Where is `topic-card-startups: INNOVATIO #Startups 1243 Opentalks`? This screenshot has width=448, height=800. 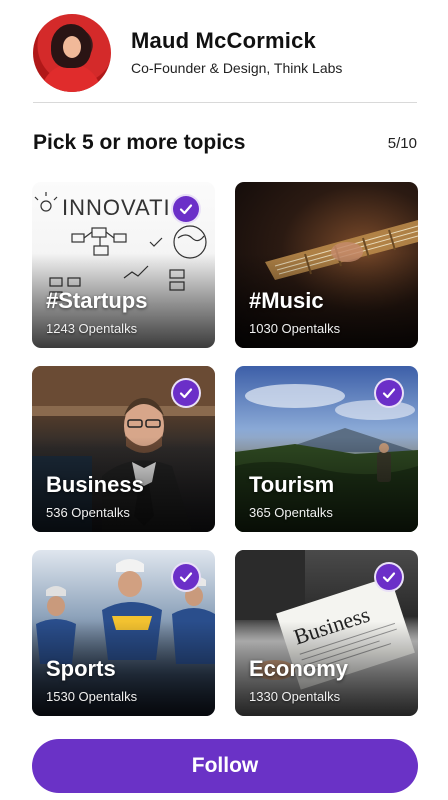 topic-card-startups: INNOVATIO #Startups 1243 Opentalks is located at coordinates (123, 265).